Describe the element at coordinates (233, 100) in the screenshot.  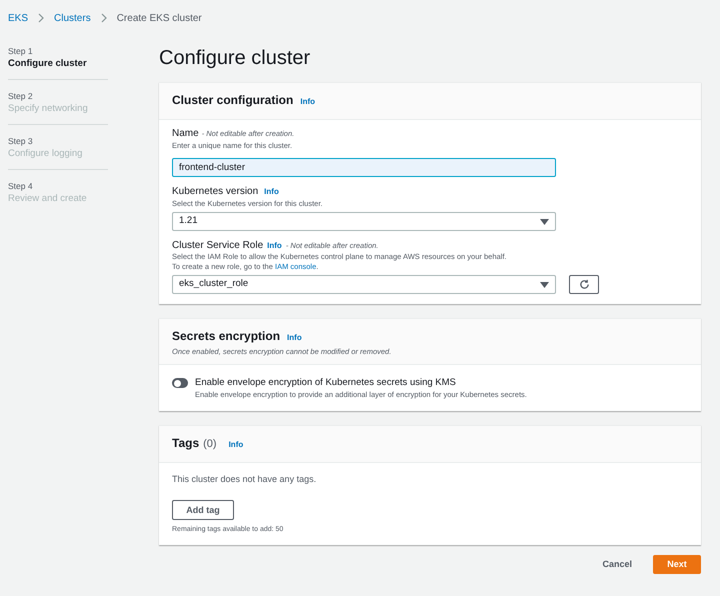
I see `card-title: Cluster configuration` at that location.